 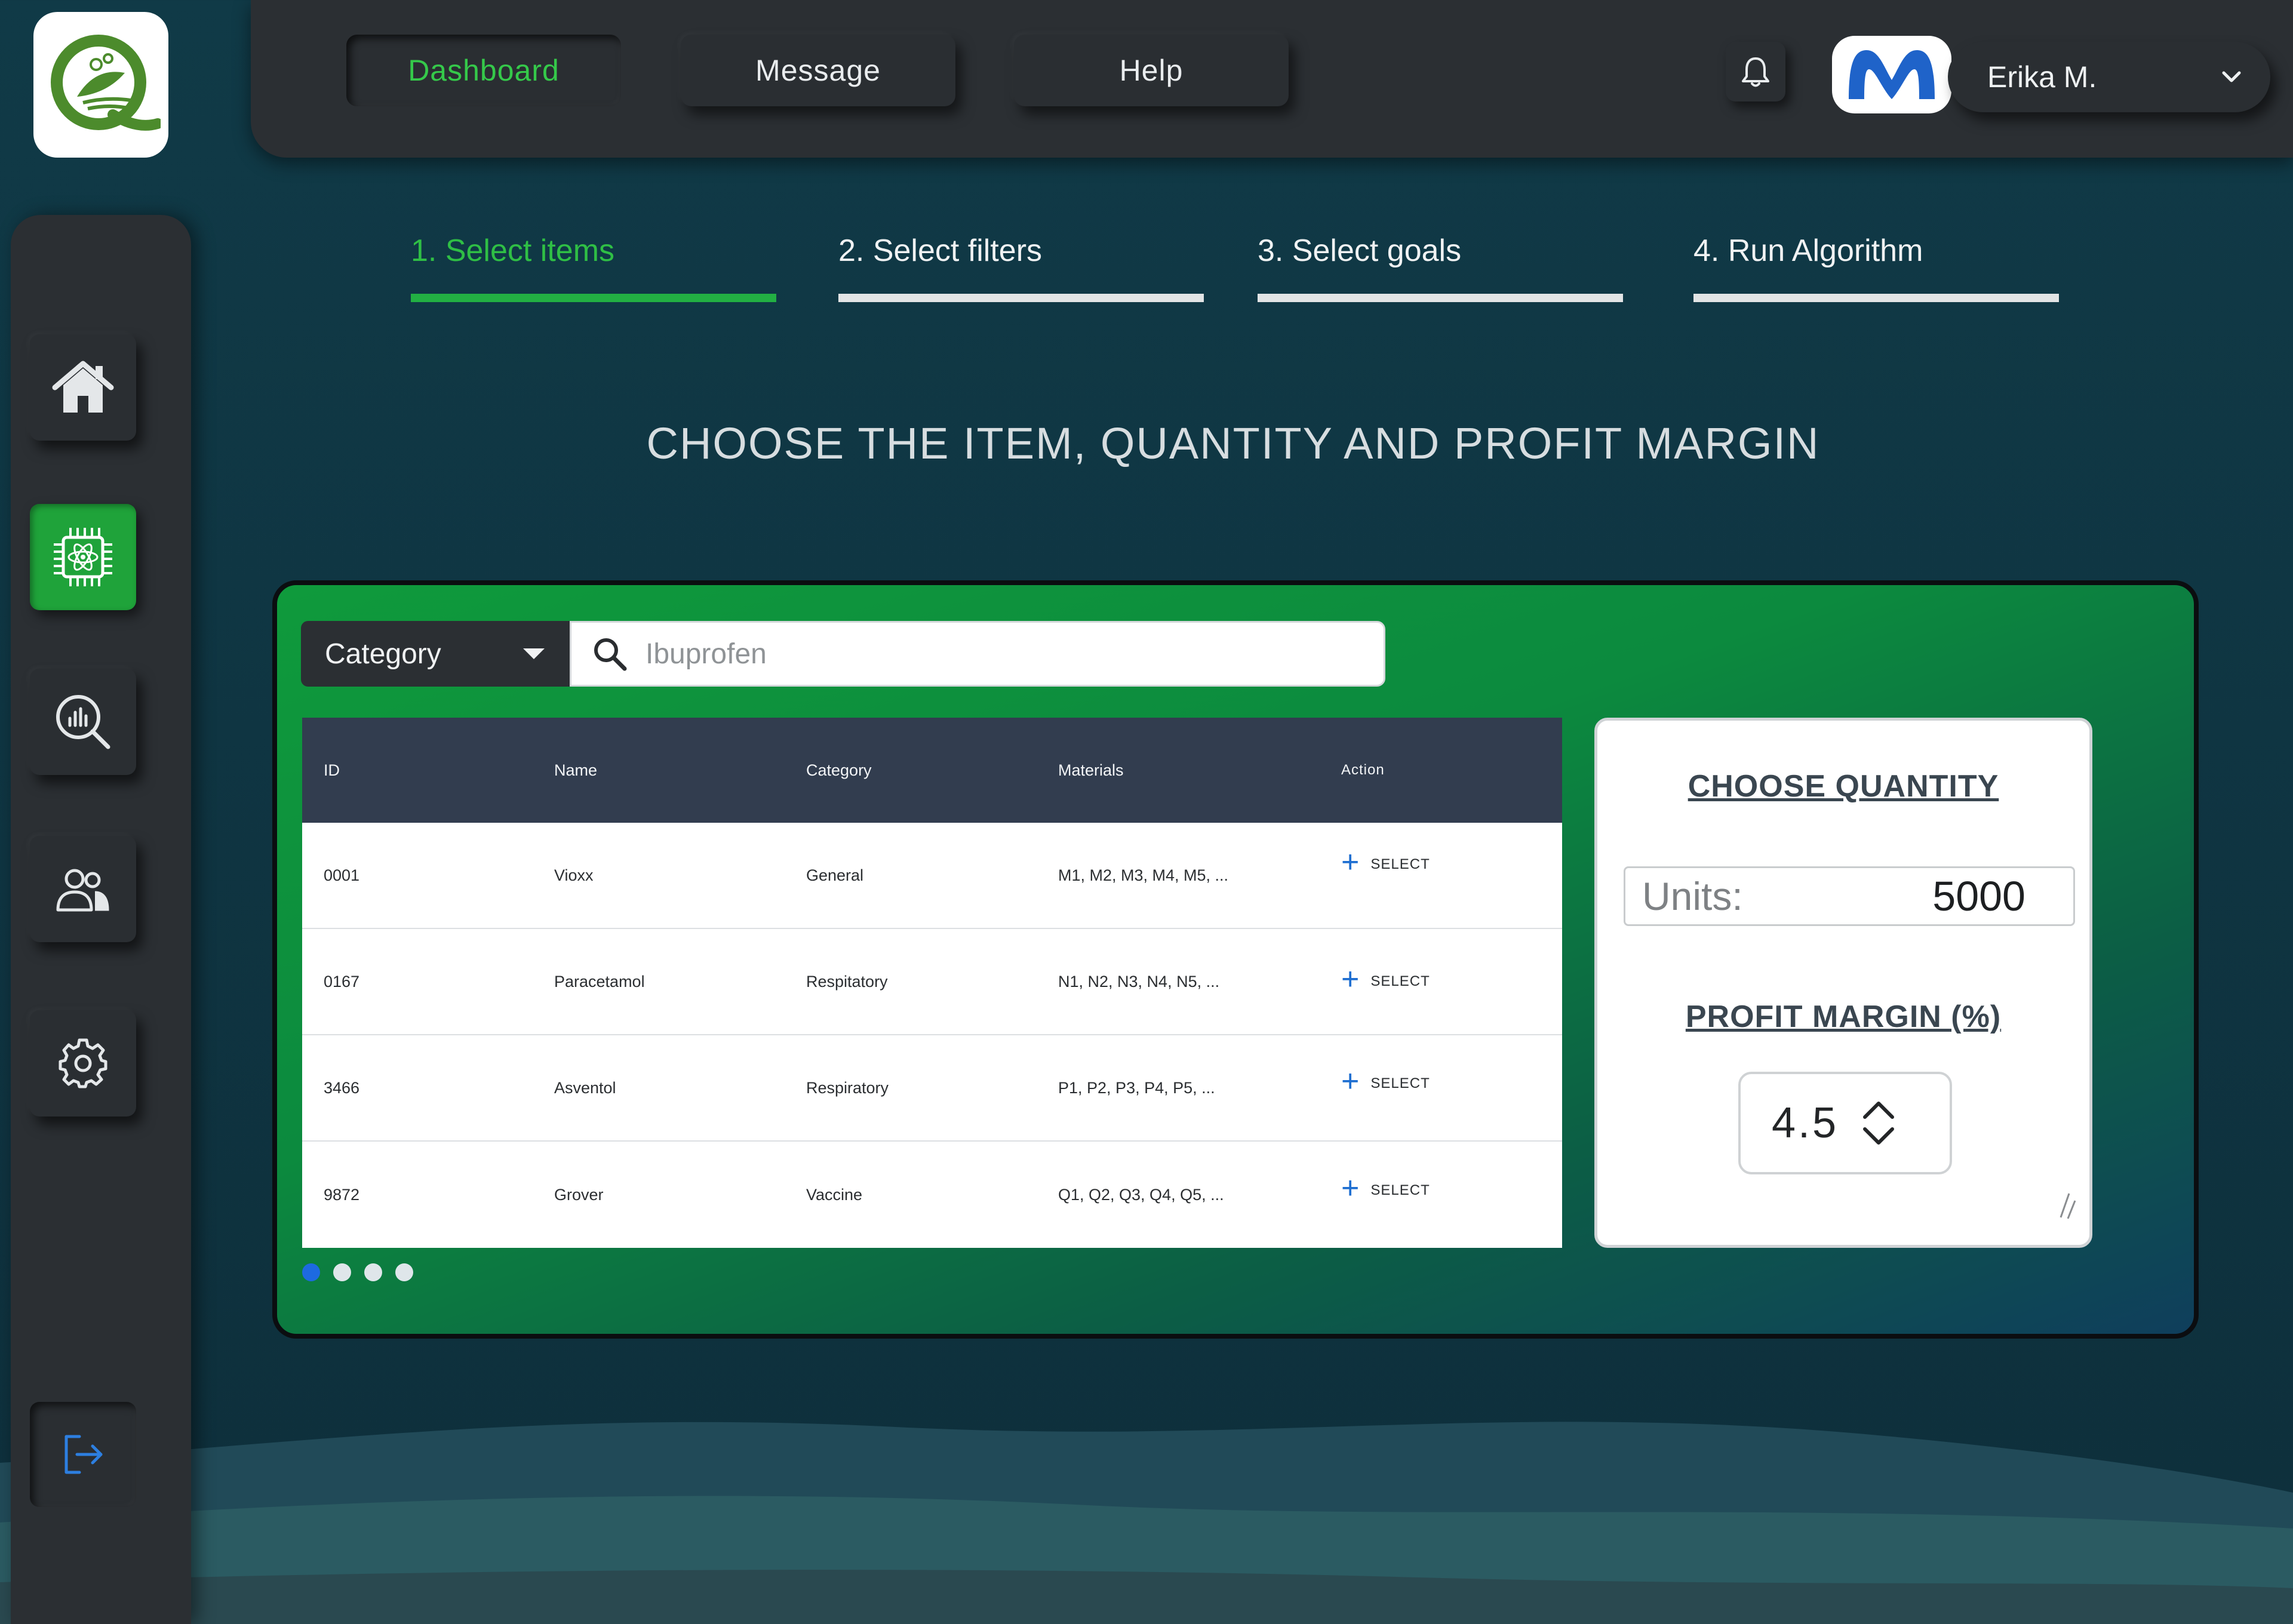 I want to click on units-field: Units: 5000, so click(x=1849, y=896).